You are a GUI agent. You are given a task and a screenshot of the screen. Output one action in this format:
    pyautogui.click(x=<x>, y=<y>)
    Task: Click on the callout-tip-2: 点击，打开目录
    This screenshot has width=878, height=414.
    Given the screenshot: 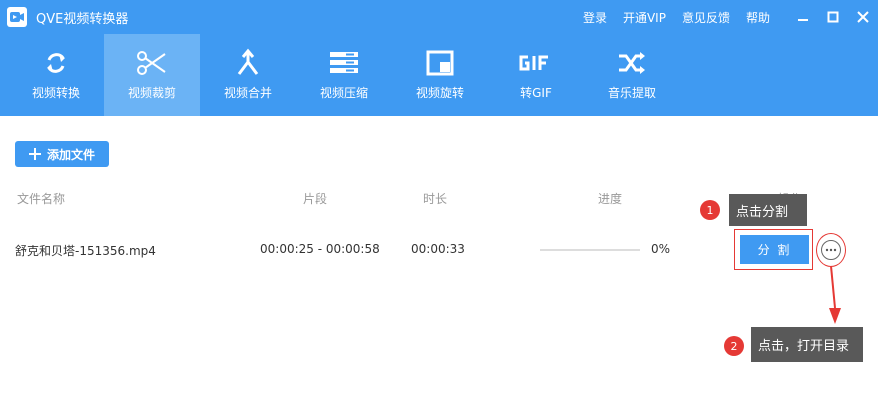 What is the action you would take?
    pyautogui.click(x=807, y=344)
    